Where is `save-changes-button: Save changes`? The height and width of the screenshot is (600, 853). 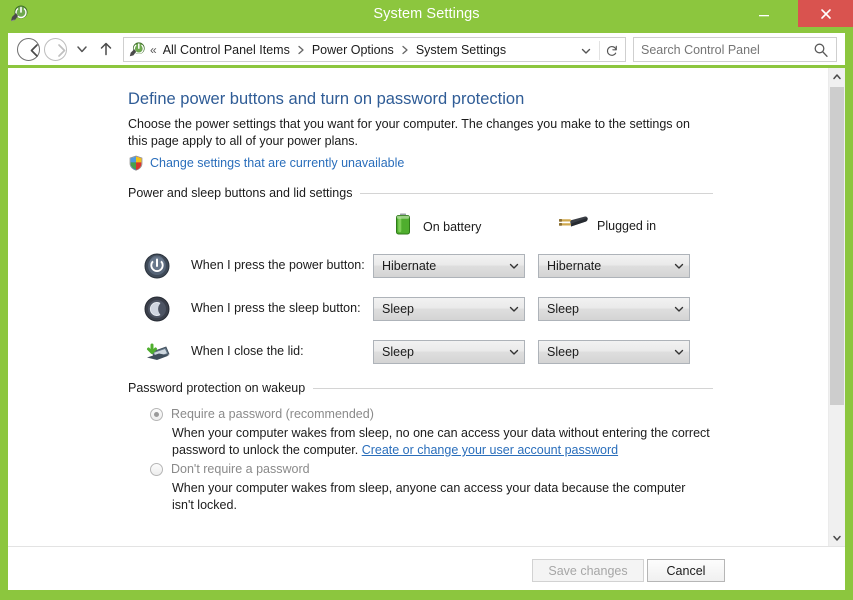 save-changes-button: Save changes is located at coordinates (588, 570).